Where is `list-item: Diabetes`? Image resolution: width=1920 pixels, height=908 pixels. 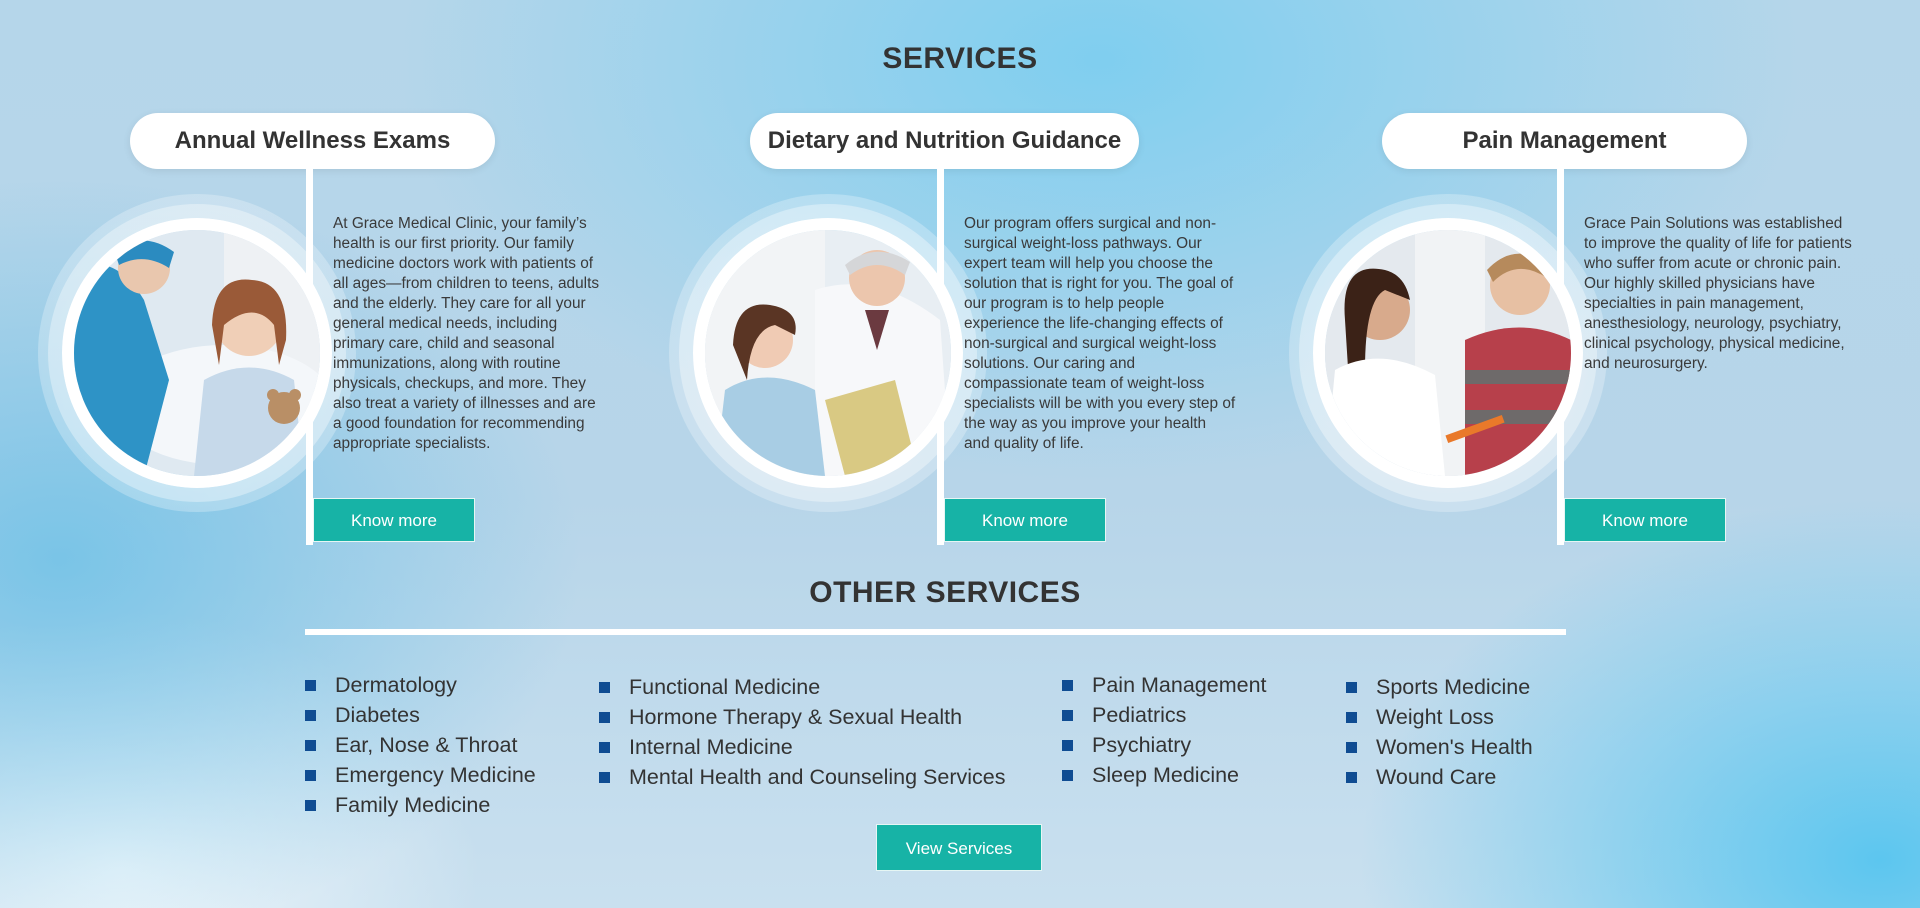
list-item: Diabetes is located at coordinates (420, 715).